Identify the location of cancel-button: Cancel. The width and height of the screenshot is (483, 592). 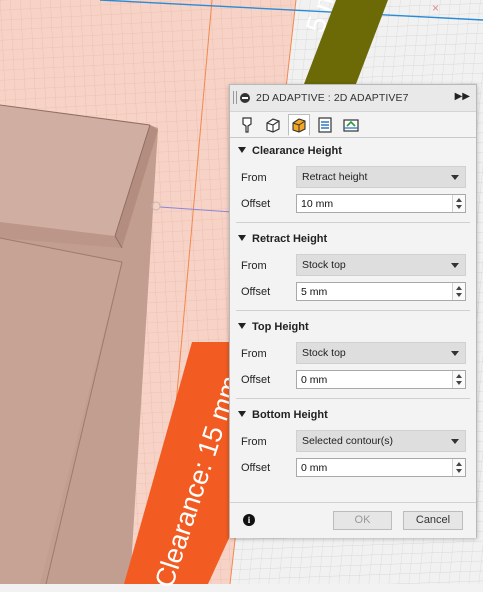
(433, 520).